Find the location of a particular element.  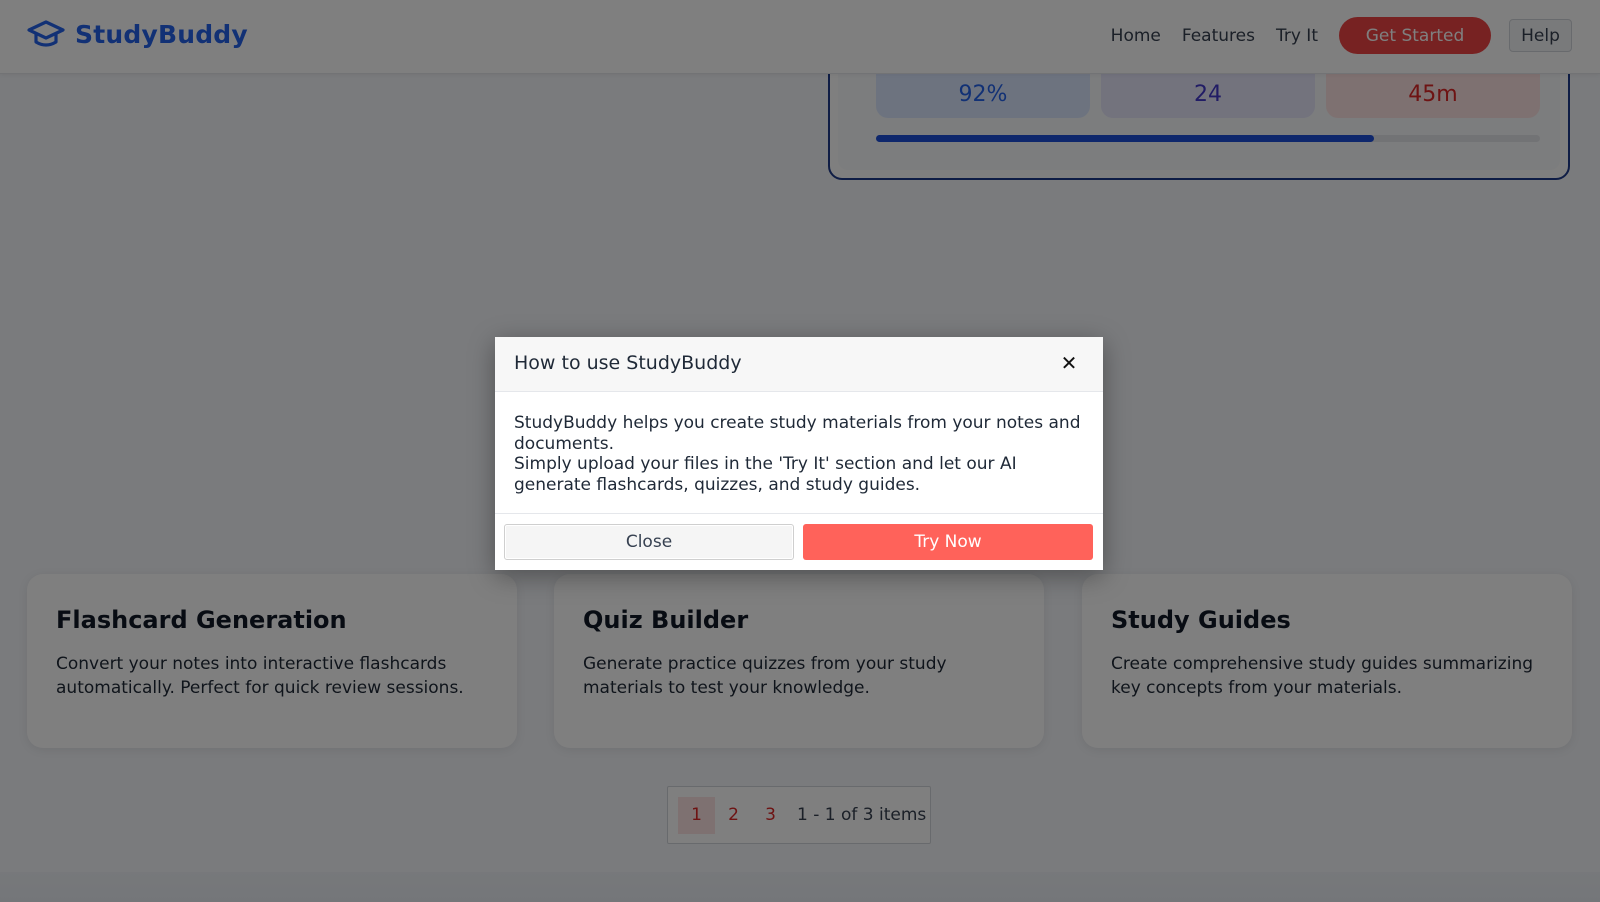

close-icon: ✕ is located at coordinates (1069, 363).